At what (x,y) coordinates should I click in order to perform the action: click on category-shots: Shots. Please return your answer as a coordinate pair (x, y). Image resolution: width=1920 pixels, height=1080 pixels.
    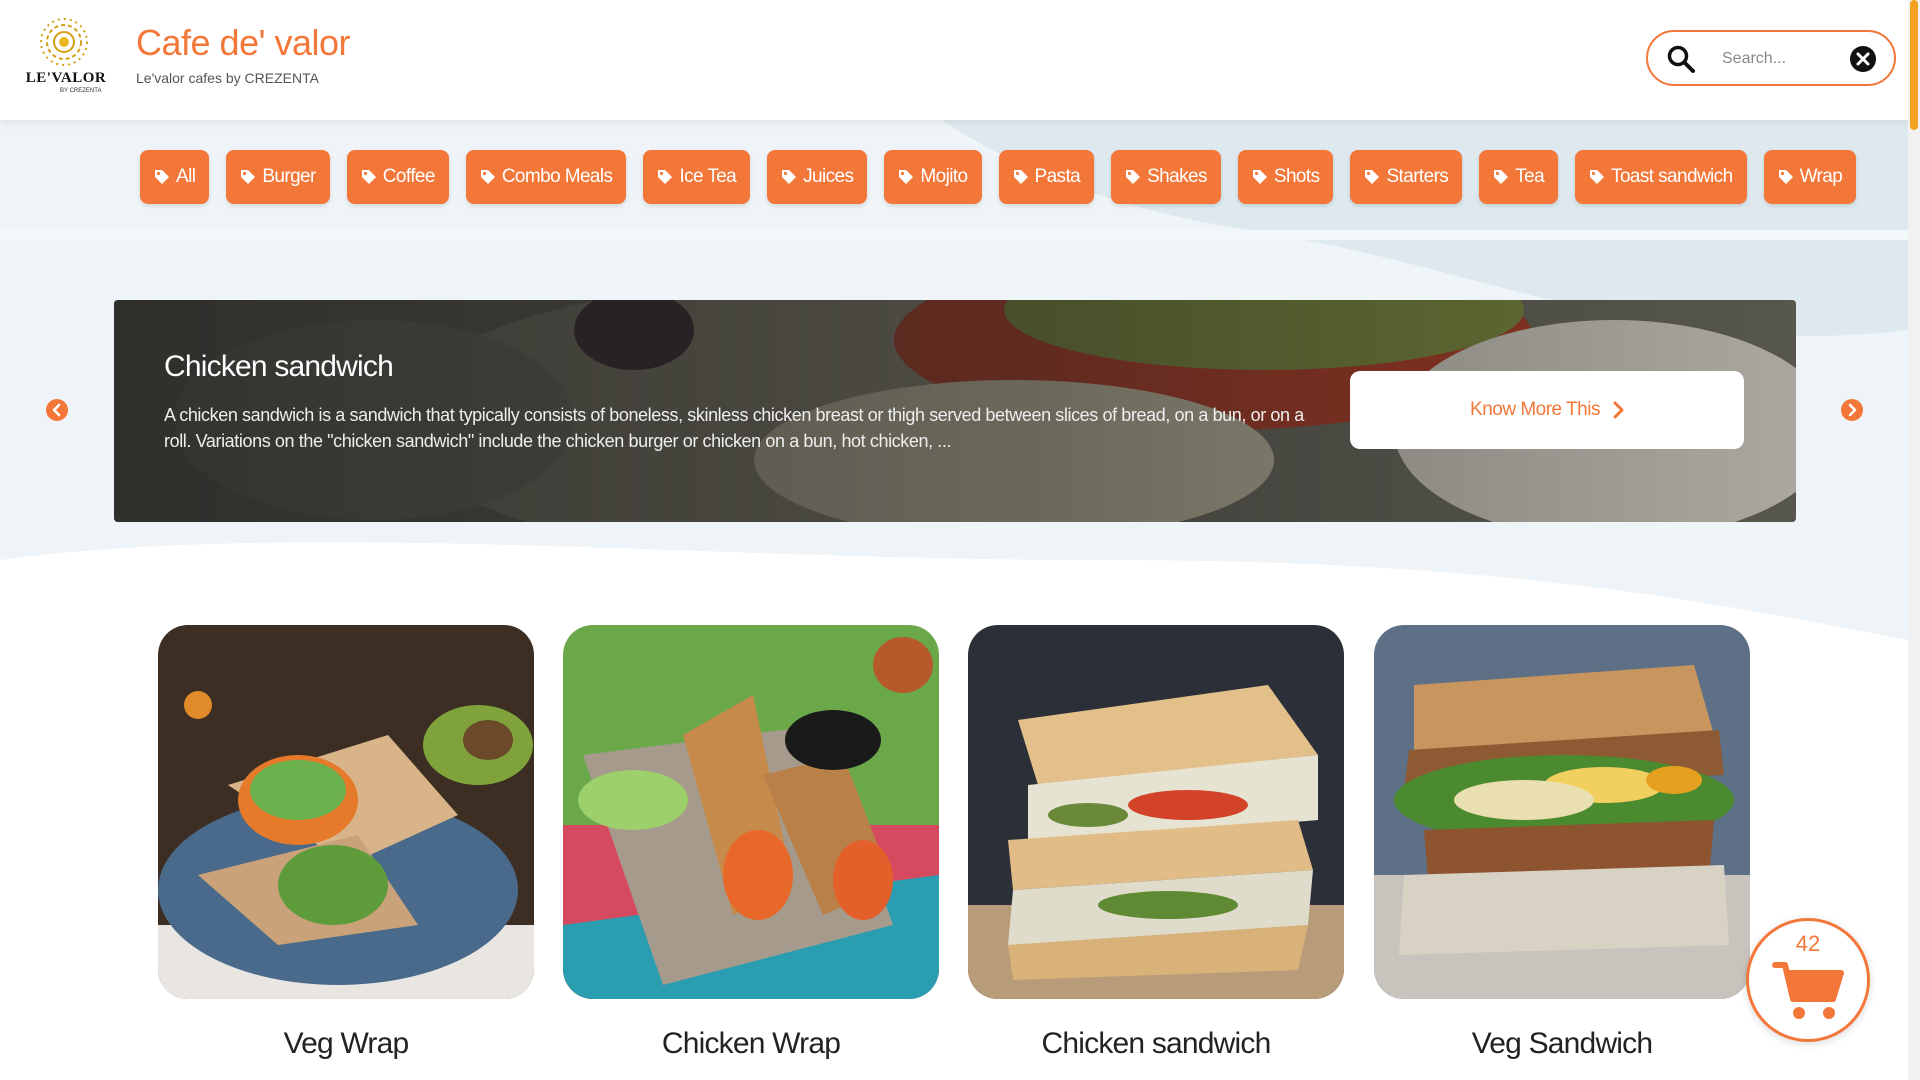
    Looking at the image, I should click on (1285, 177).